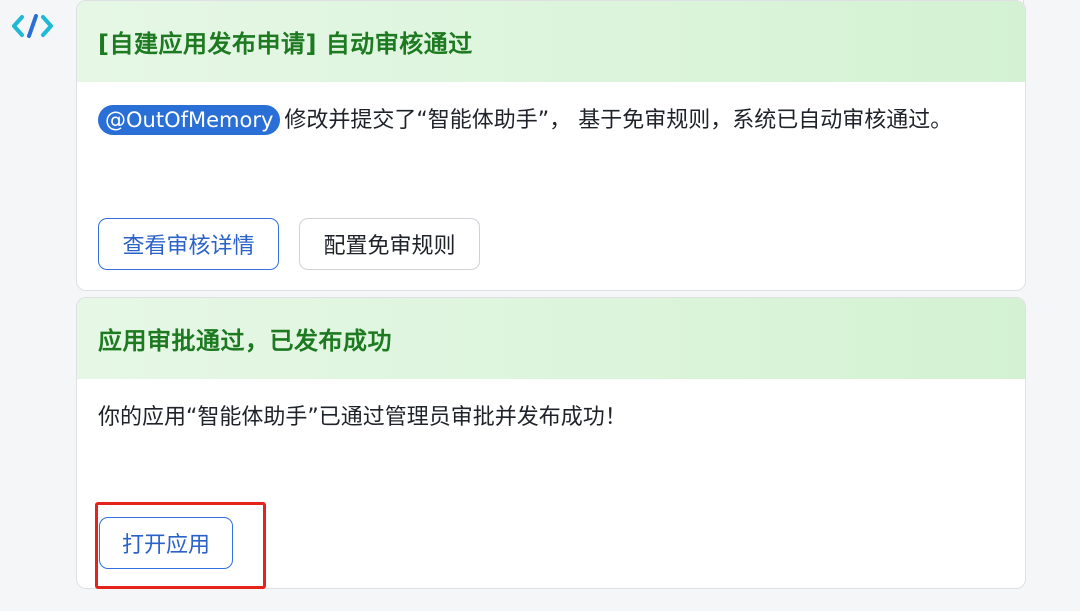 Image resolution: width=1080 pixels, height=611 pixels. What do you see at coordinates (389, 244) in the screenshot?
I see `config-exemption-rules-button: 配置免审规则` at bounding box center [389, 244].